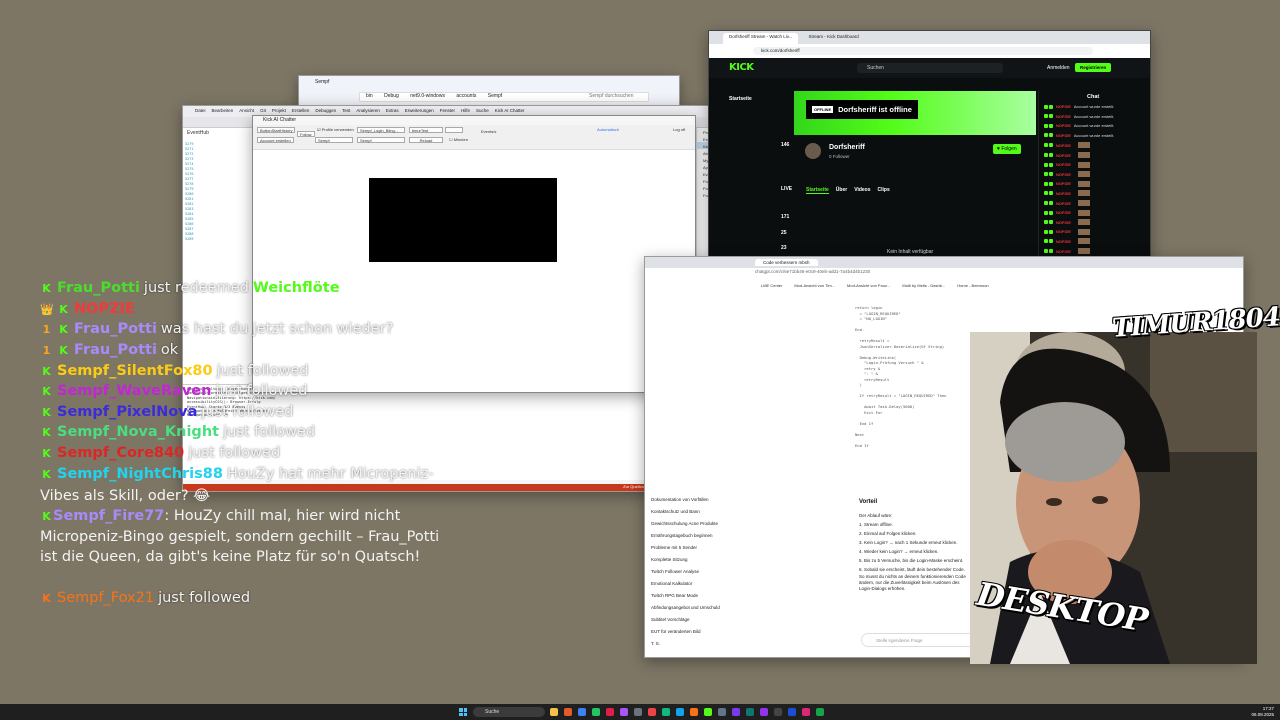 The width and height of the screenshot is (1280, 720). Describe the element at coordinates (695, 527) in the screenshot. I see `conversation-item: Gewichtsschulung Acne Produkte` at that location.